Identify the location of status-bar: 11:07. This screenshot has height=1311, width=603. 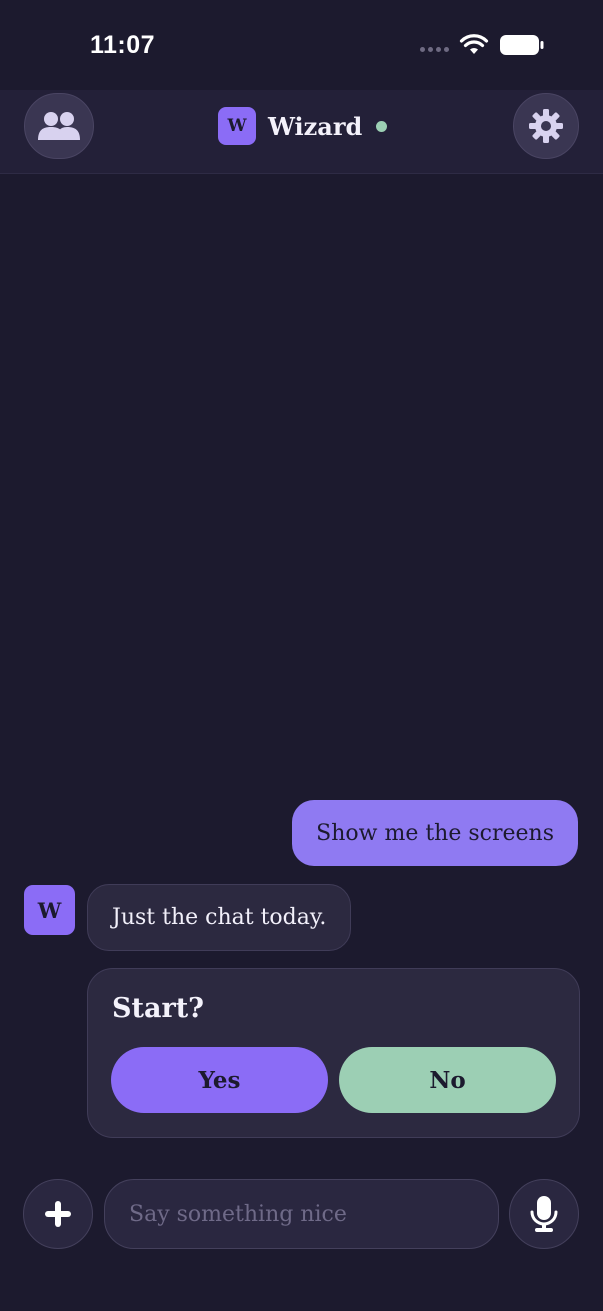
(301, 45).